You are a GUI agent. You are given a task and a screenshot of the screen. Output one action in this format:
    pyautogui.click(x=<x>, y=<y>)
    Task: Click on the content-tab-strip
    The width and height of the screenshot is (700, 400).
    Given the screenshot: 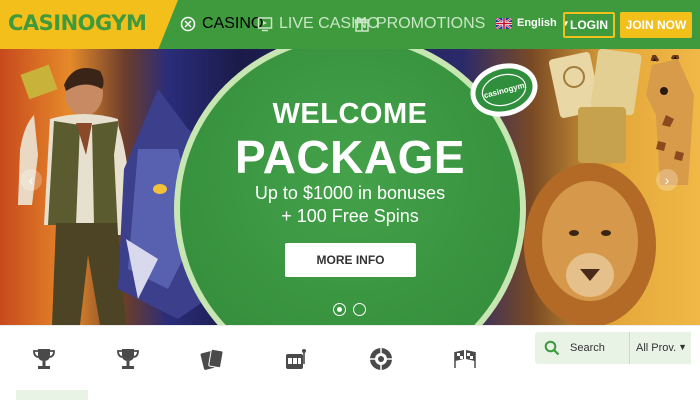 What is the action you would take?
    pyautogui.click(x=52, y=395)
    